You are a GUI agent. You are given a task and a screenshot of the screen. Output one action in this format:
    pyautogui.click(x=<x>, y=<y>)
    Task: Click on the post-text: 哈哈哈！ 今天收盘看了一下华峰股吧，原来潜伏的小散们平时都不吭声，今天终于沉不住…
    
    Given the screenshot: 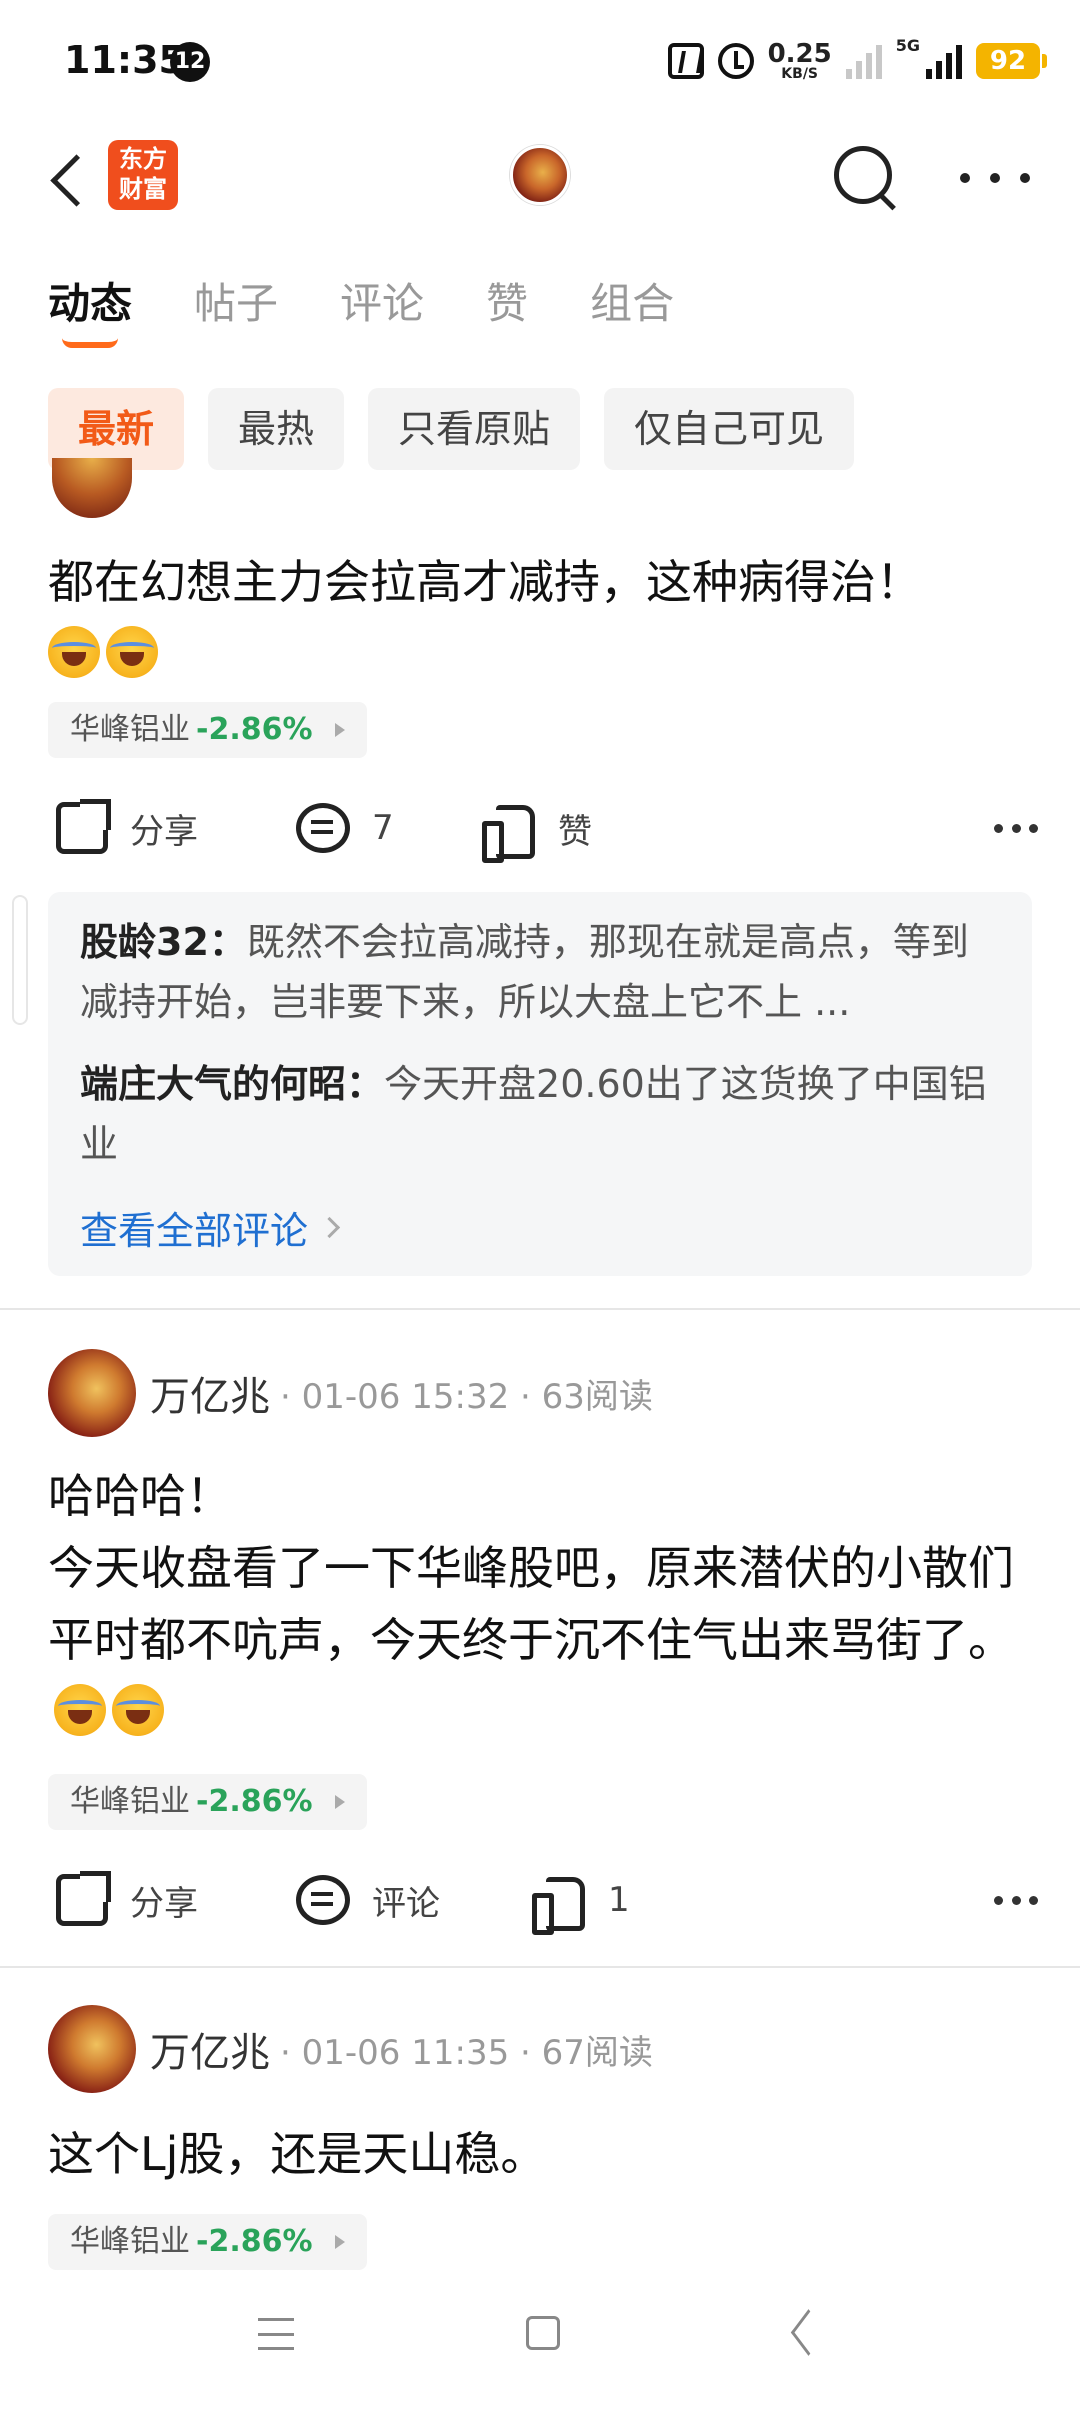 What is the action you would take?
    pyautogui.click(x=543, y=1604)
    